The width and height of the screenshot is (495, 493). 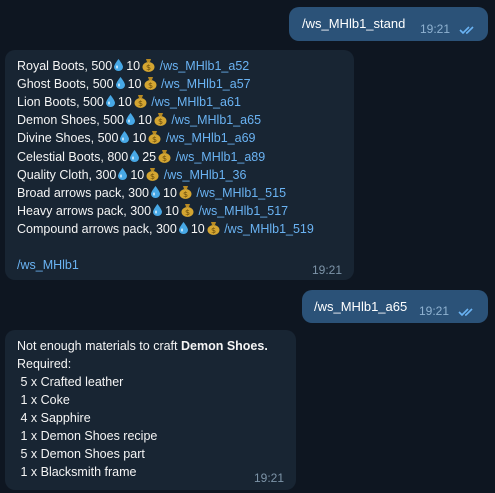 What do you see at coordinates (221, 157) in the screenshot?
I see `item-command-link: /ws_MHlb1_a89` at bounding box center [221, 157].